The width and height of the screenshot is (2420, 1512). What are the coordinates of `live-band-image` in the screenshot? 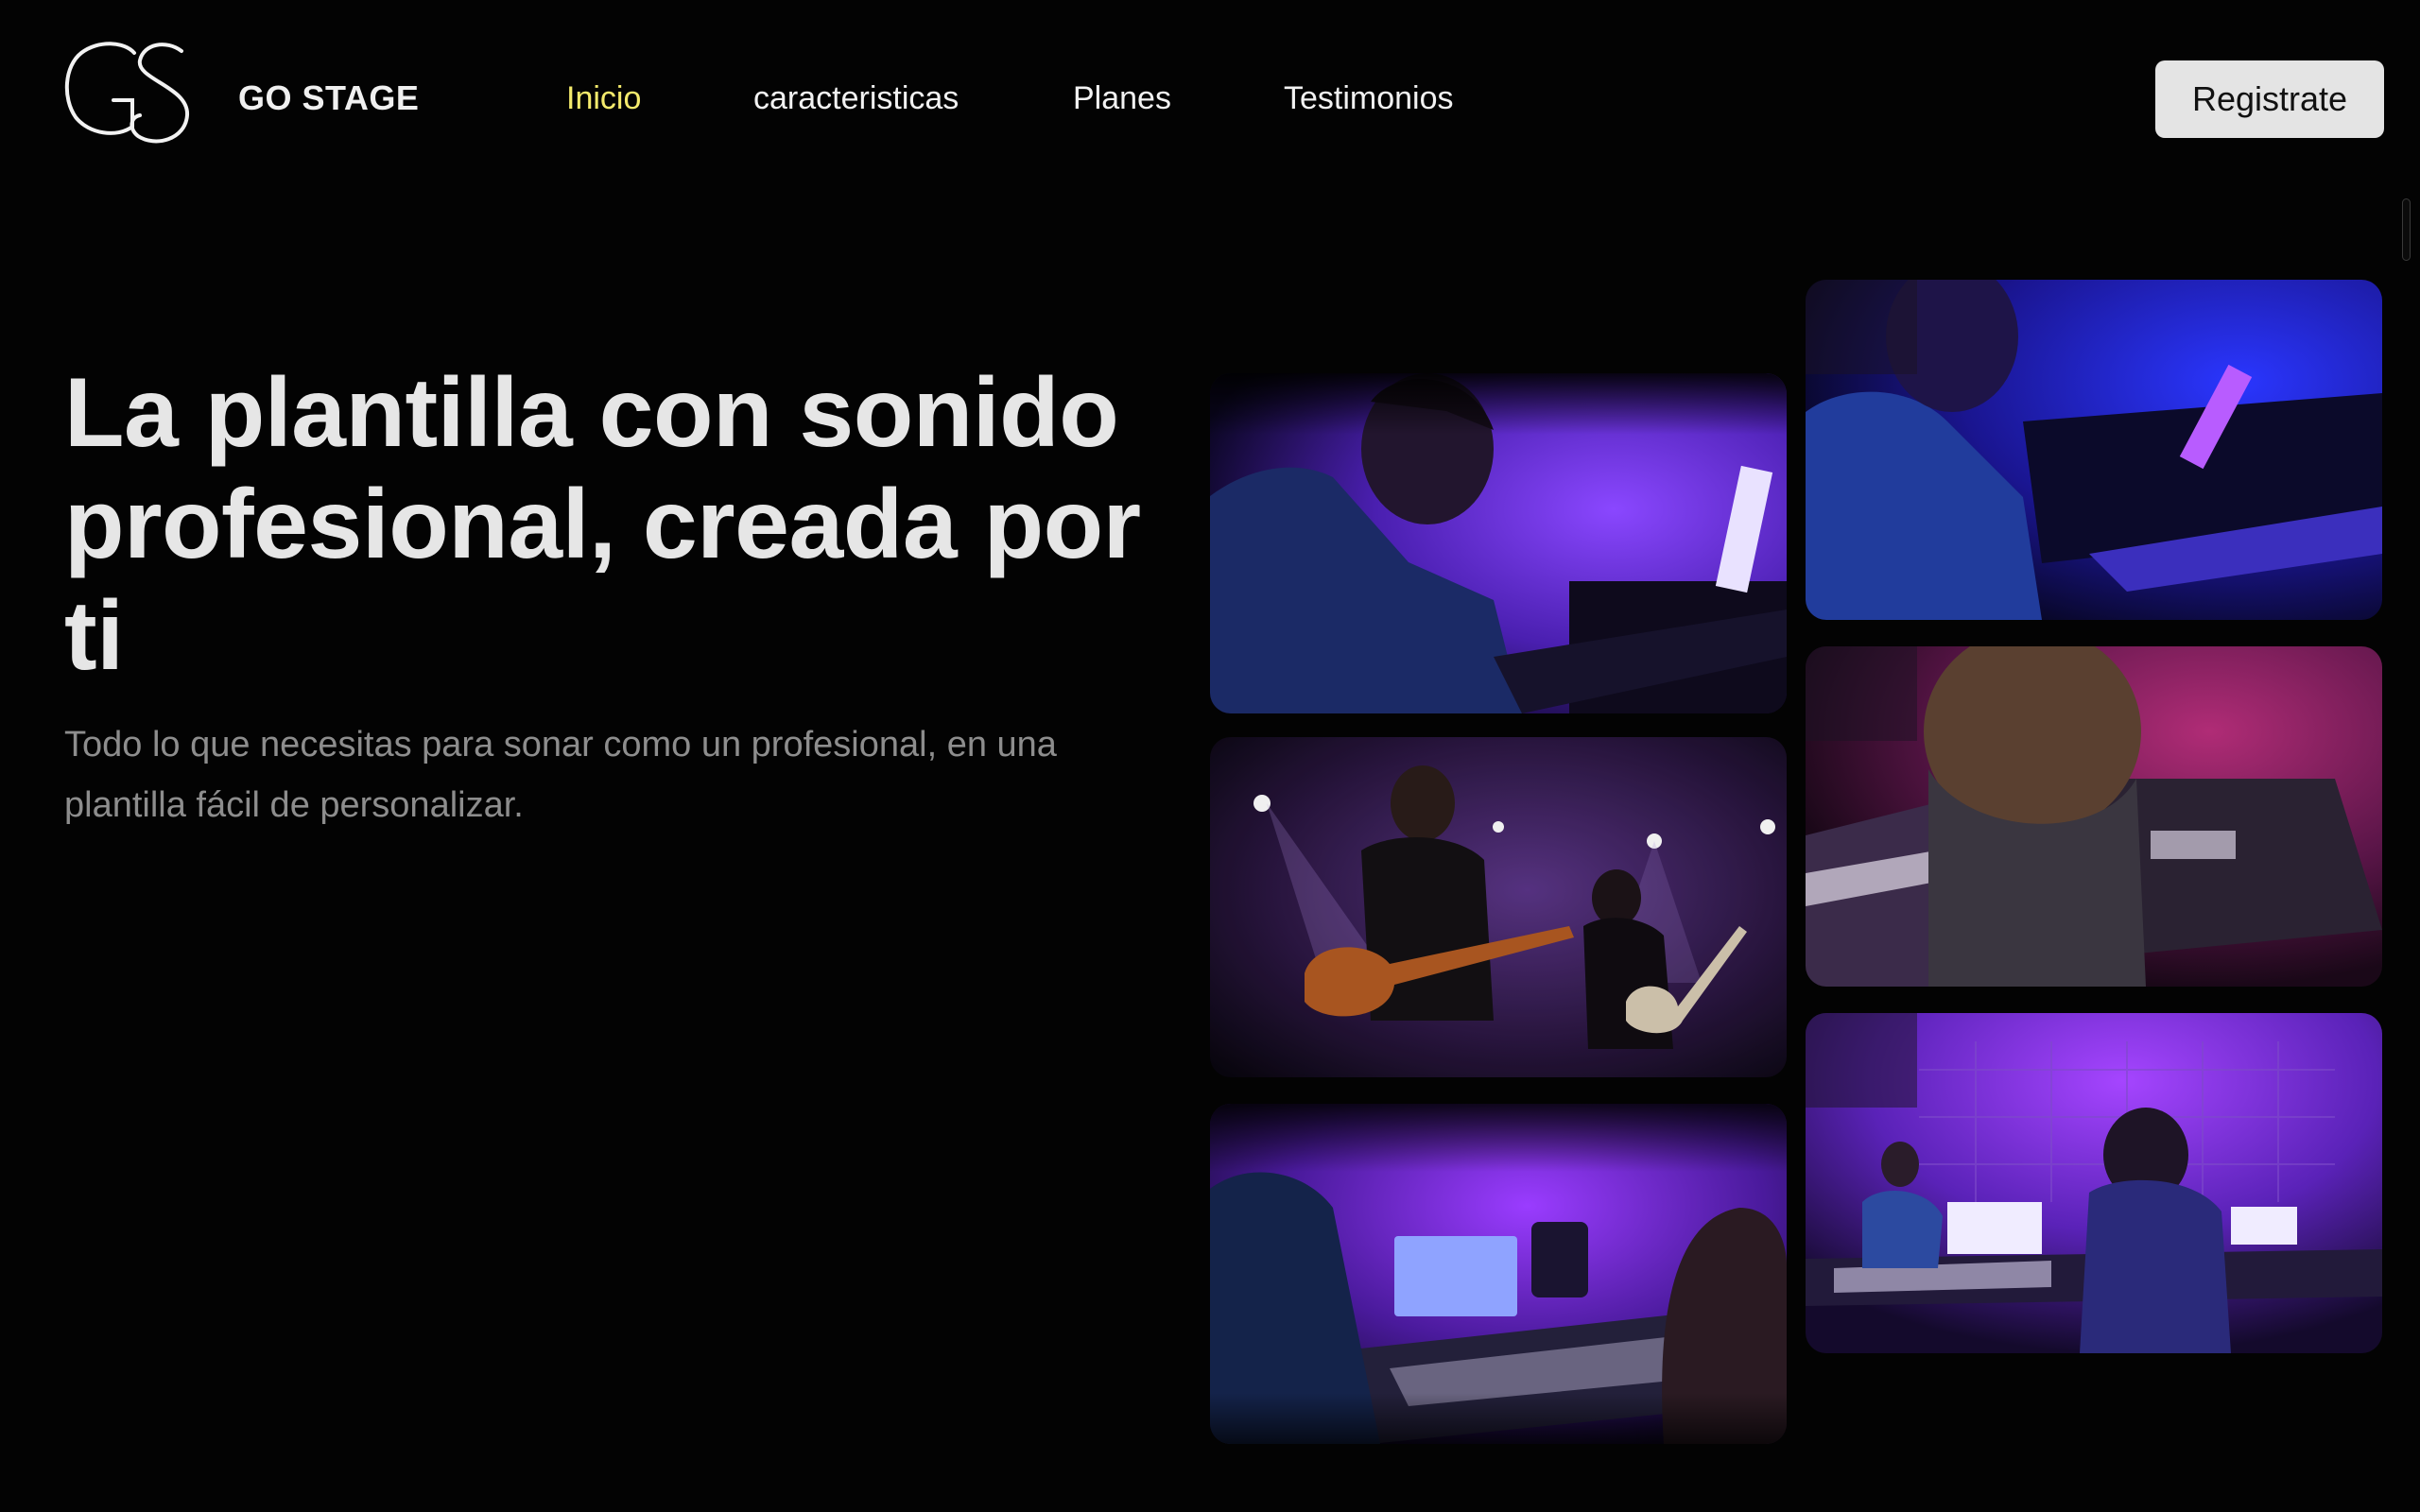 It's located at (1498, 907).